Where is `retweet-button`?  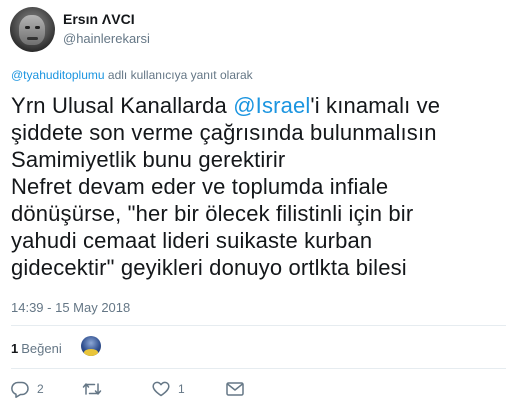
retweet-button is located at coordinates (96, 389).